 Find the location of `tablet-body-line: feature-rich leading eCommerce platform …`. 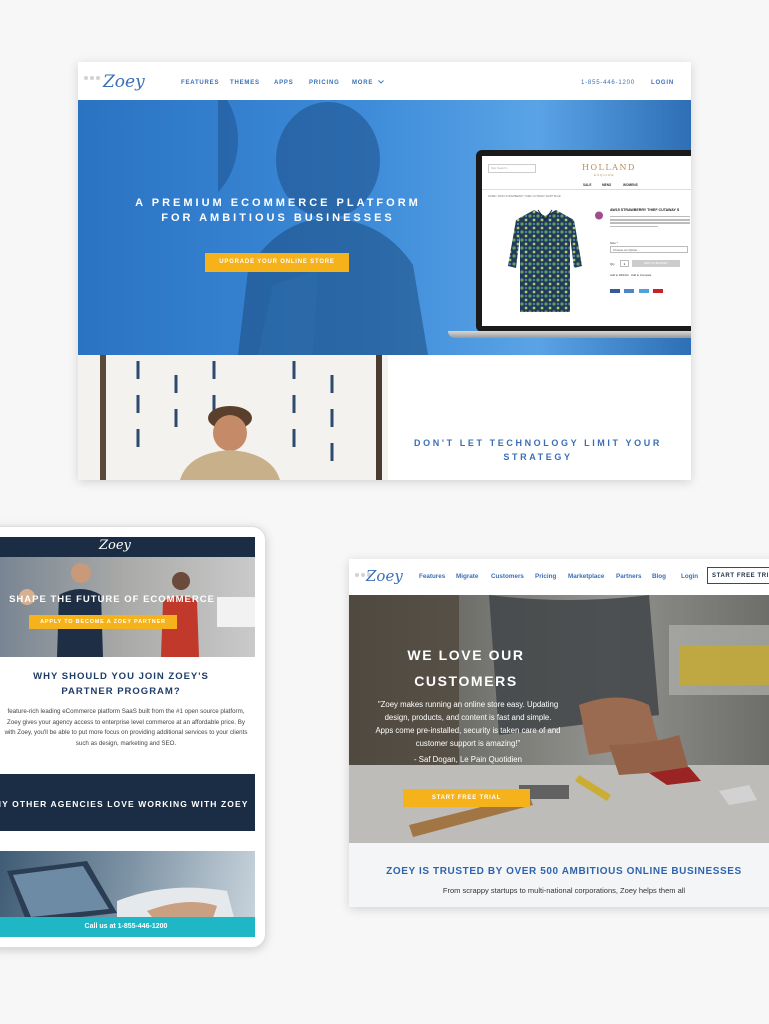

tablet-body-line: feature-rich leading eCommerce platform … is located at coordinates (126, 711).